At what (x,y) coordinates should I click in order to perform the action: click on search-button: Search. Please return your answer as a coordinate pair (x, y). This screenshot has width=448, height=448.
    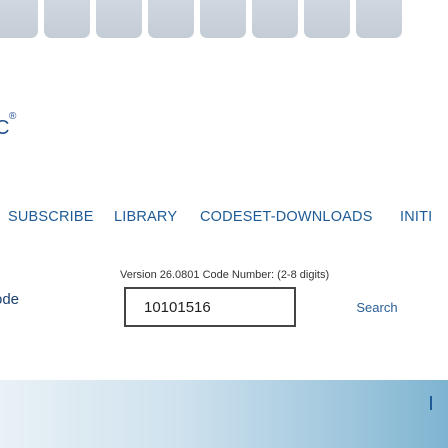
    Looking at the image, I should click on (377, 307).